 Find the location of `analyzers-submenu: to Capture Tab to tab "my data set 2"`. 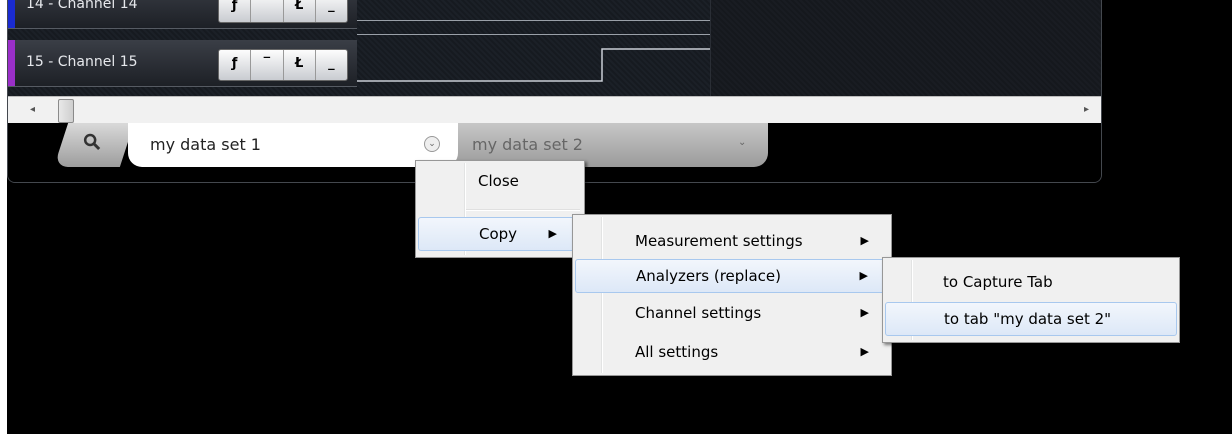

analyzers-submenu: to Capture Tab to tab "my data set 2" is located at coordinates (1031, 300).